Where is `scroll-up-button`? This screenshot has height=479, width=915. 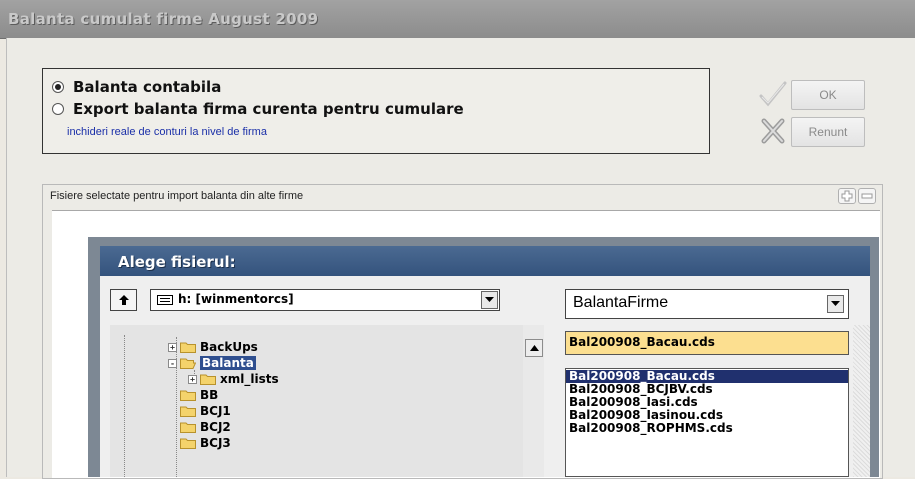 scroll-up-button is located at coordinates (534, 348).